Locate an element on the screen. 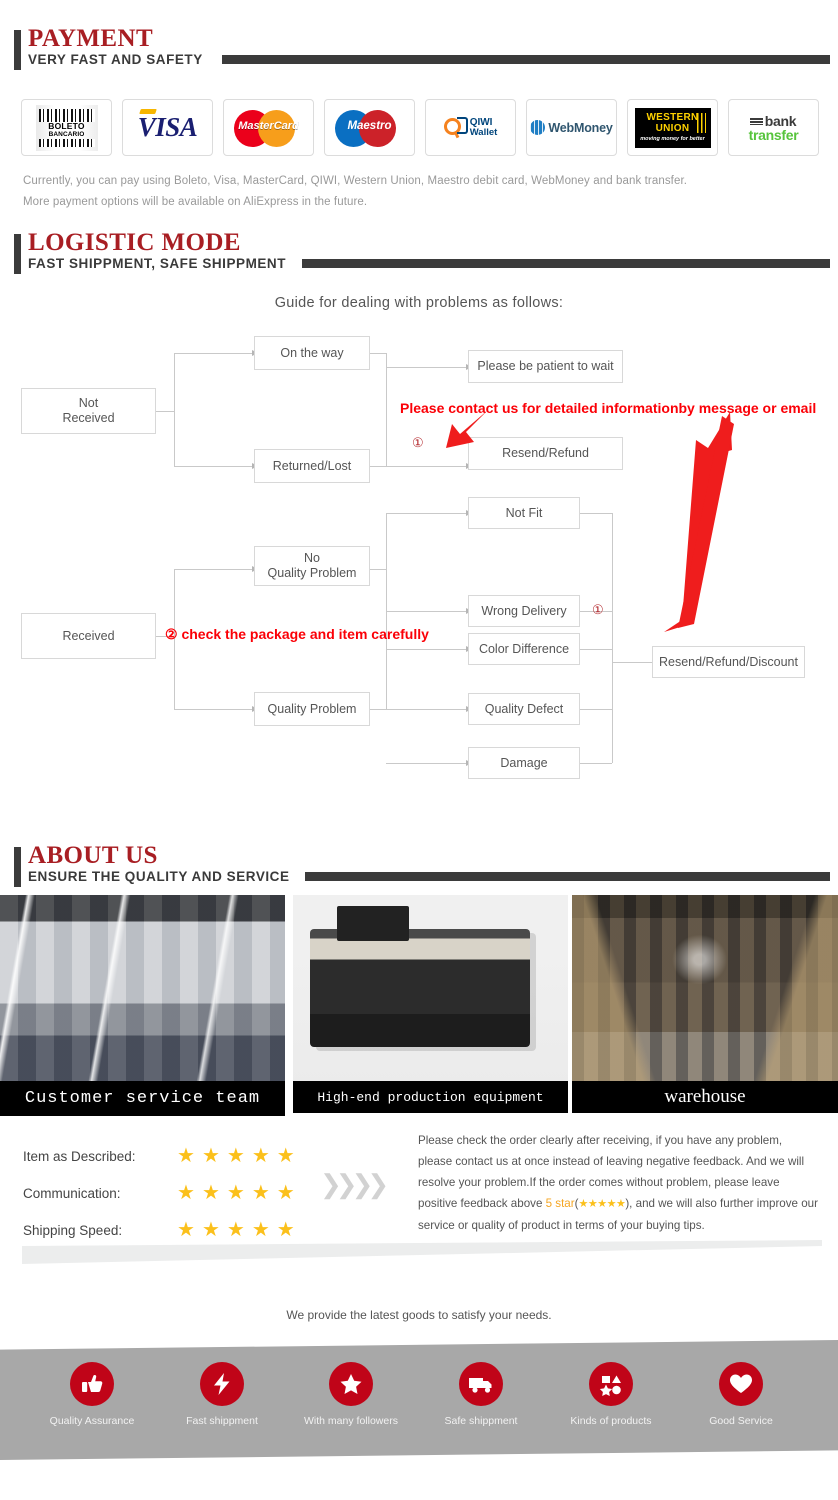 The image size is (838, 1500). boleto-line1: BOLETO is located at coordinates (66, 125).